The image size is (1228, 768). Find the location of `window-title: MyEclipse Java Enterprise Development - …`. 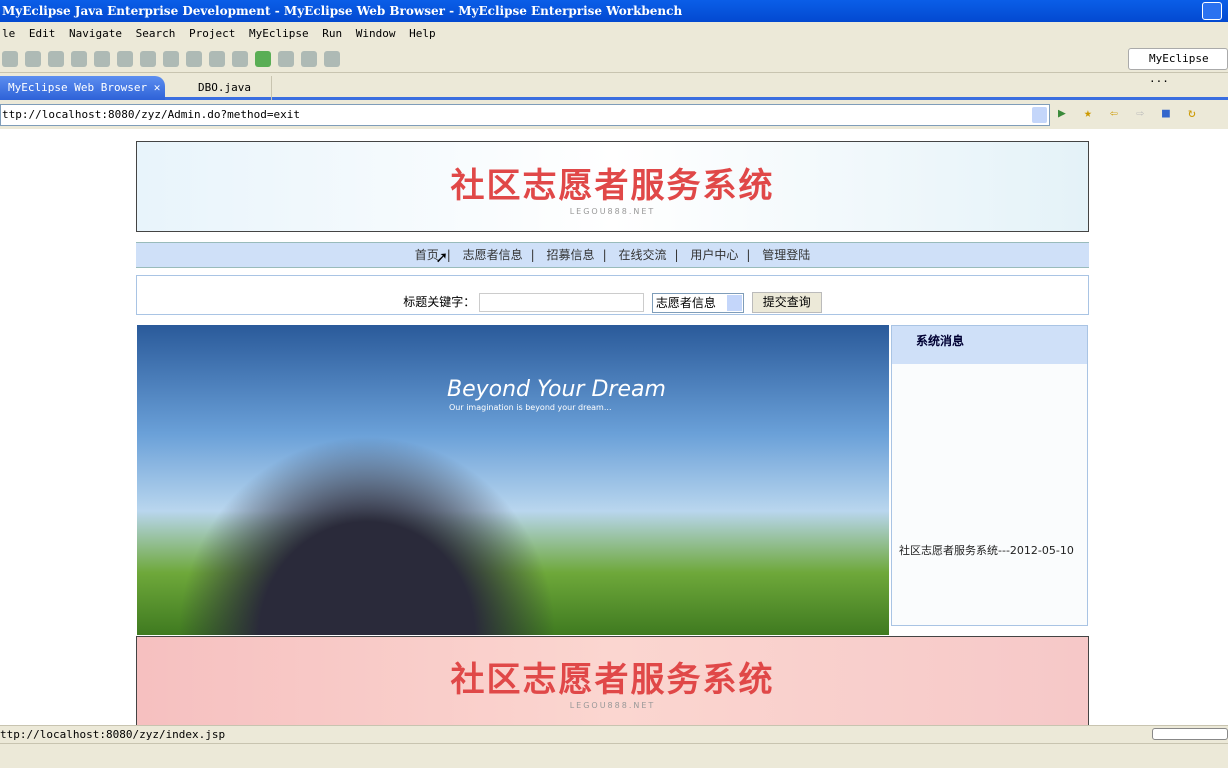

window-title: MyEclipse Java Enterprise Development - … is located at coordinates (342, 11).